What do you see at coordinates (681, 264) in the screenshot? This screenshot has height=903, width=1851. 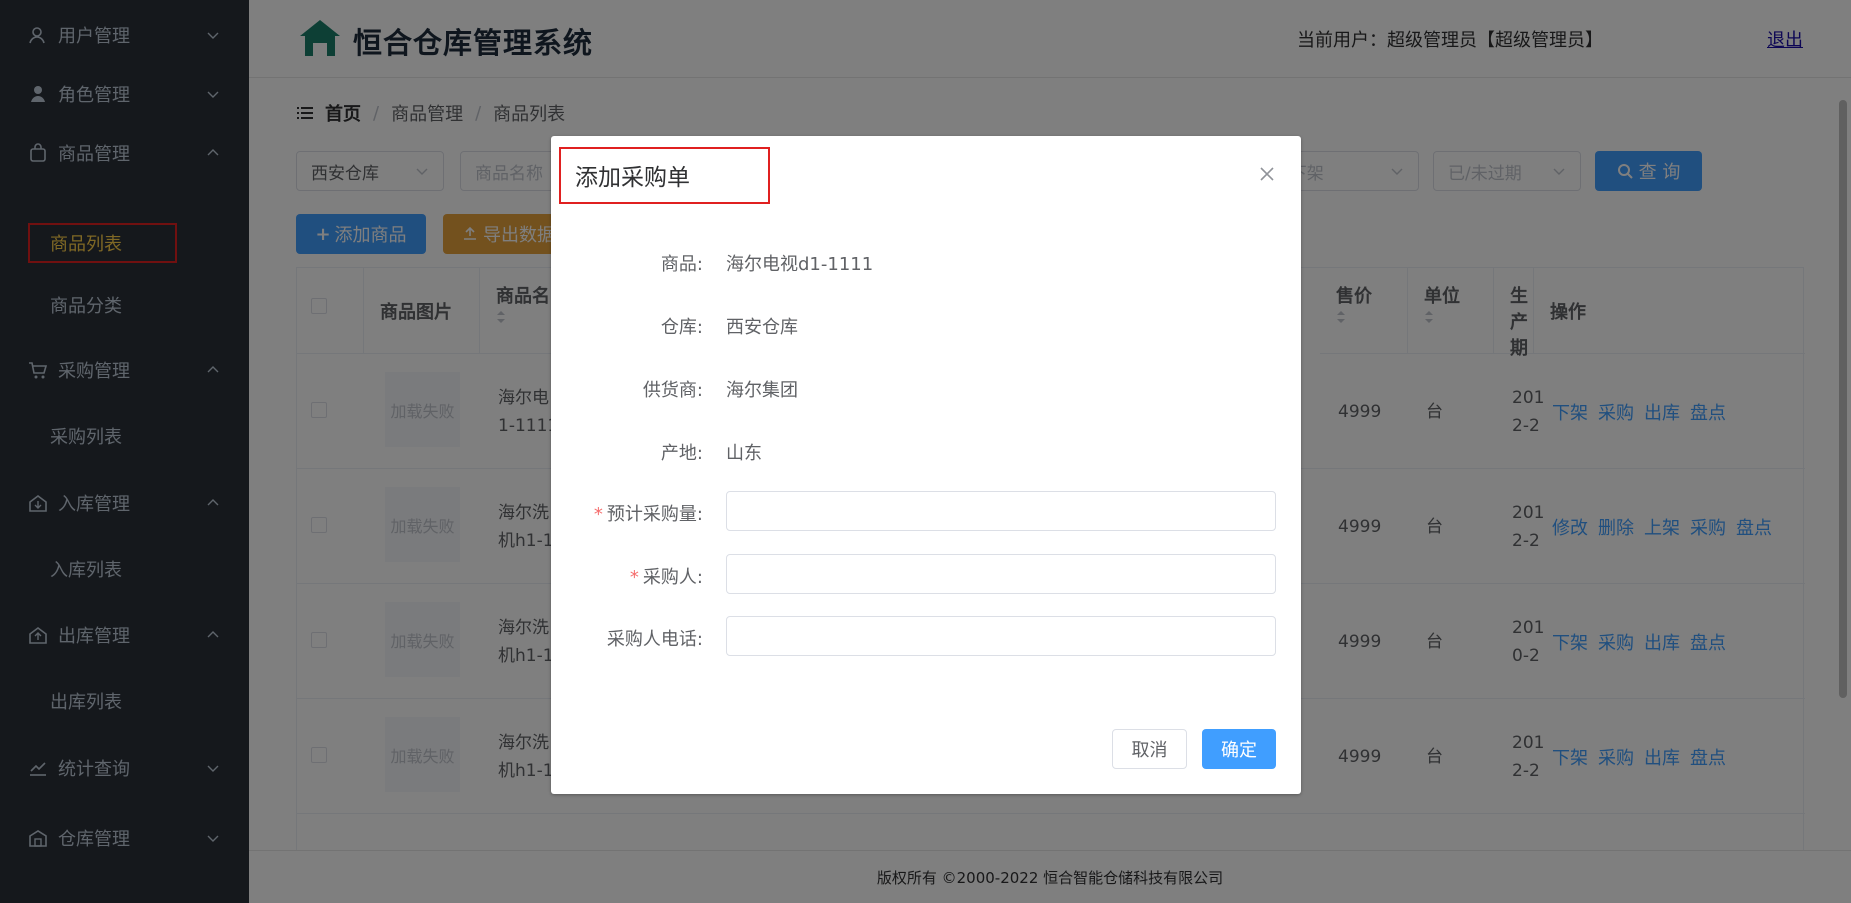 I see `product-label: 商品:` at bounding box center [681, 264].